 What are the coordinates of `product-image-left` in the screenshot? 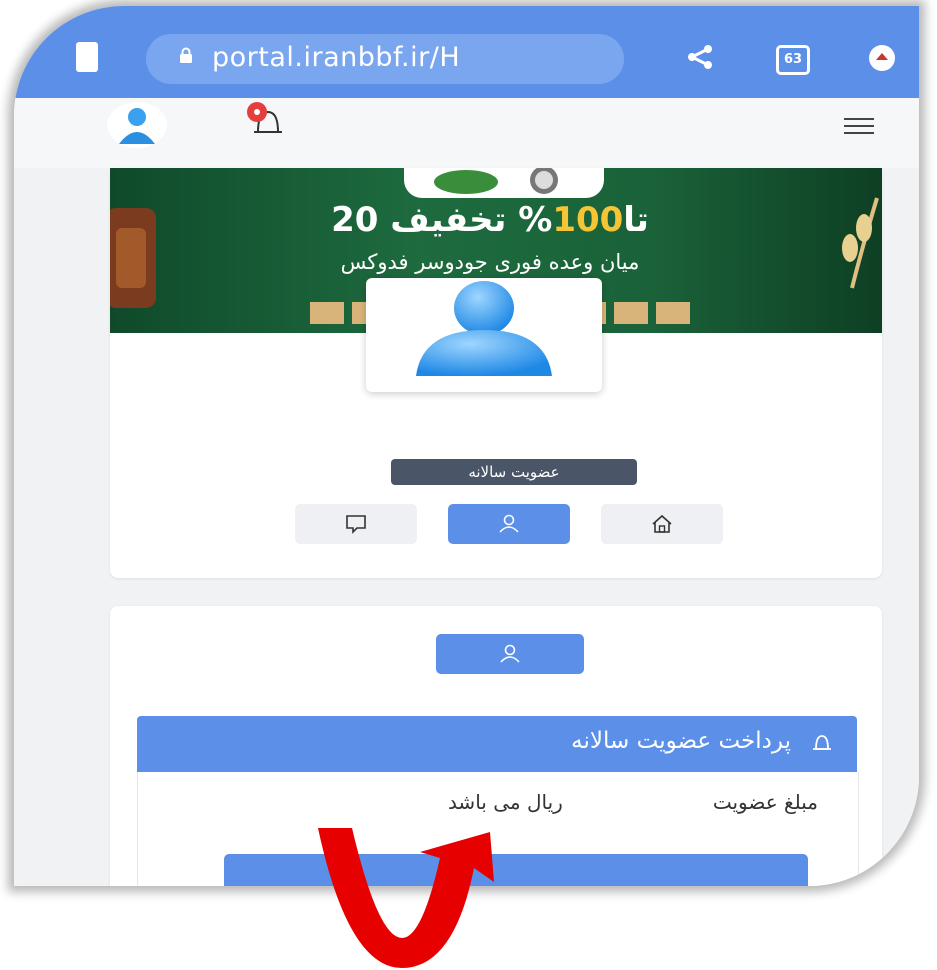 It's located at (133, 258).